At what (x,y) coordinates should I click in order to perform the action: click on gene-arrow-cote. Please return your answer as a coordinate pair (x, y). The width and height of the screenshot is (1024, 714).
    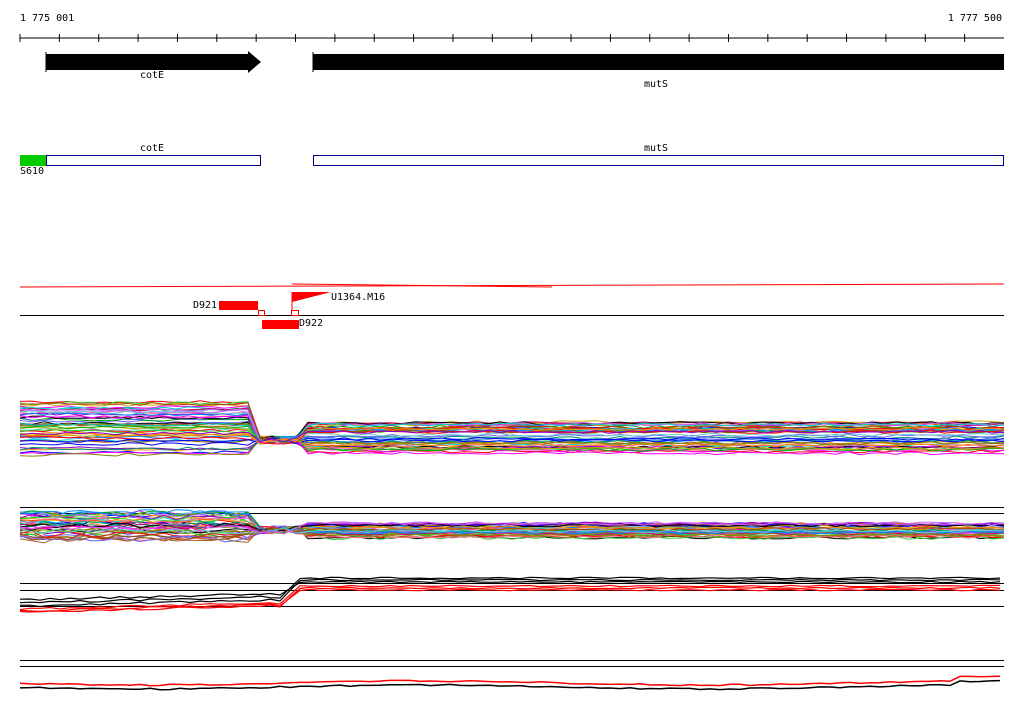
    Looking at the image, I should click on (153, 62).